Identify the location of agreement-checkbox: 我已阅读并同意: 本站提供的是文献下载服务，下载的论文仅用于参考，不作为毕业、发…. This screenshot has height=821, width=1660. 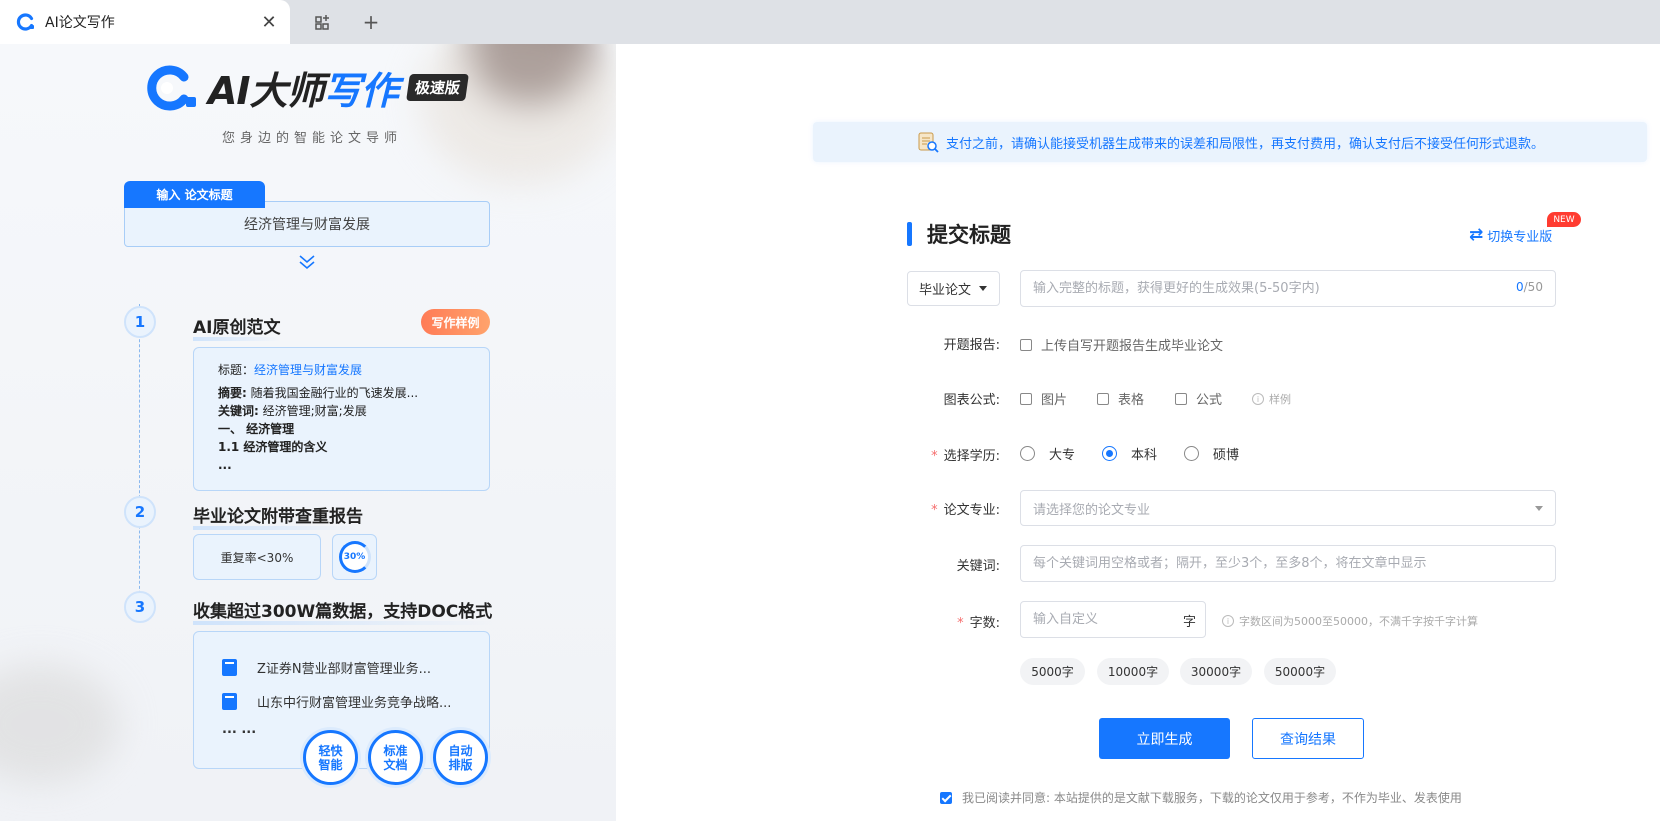
(1201, 797).